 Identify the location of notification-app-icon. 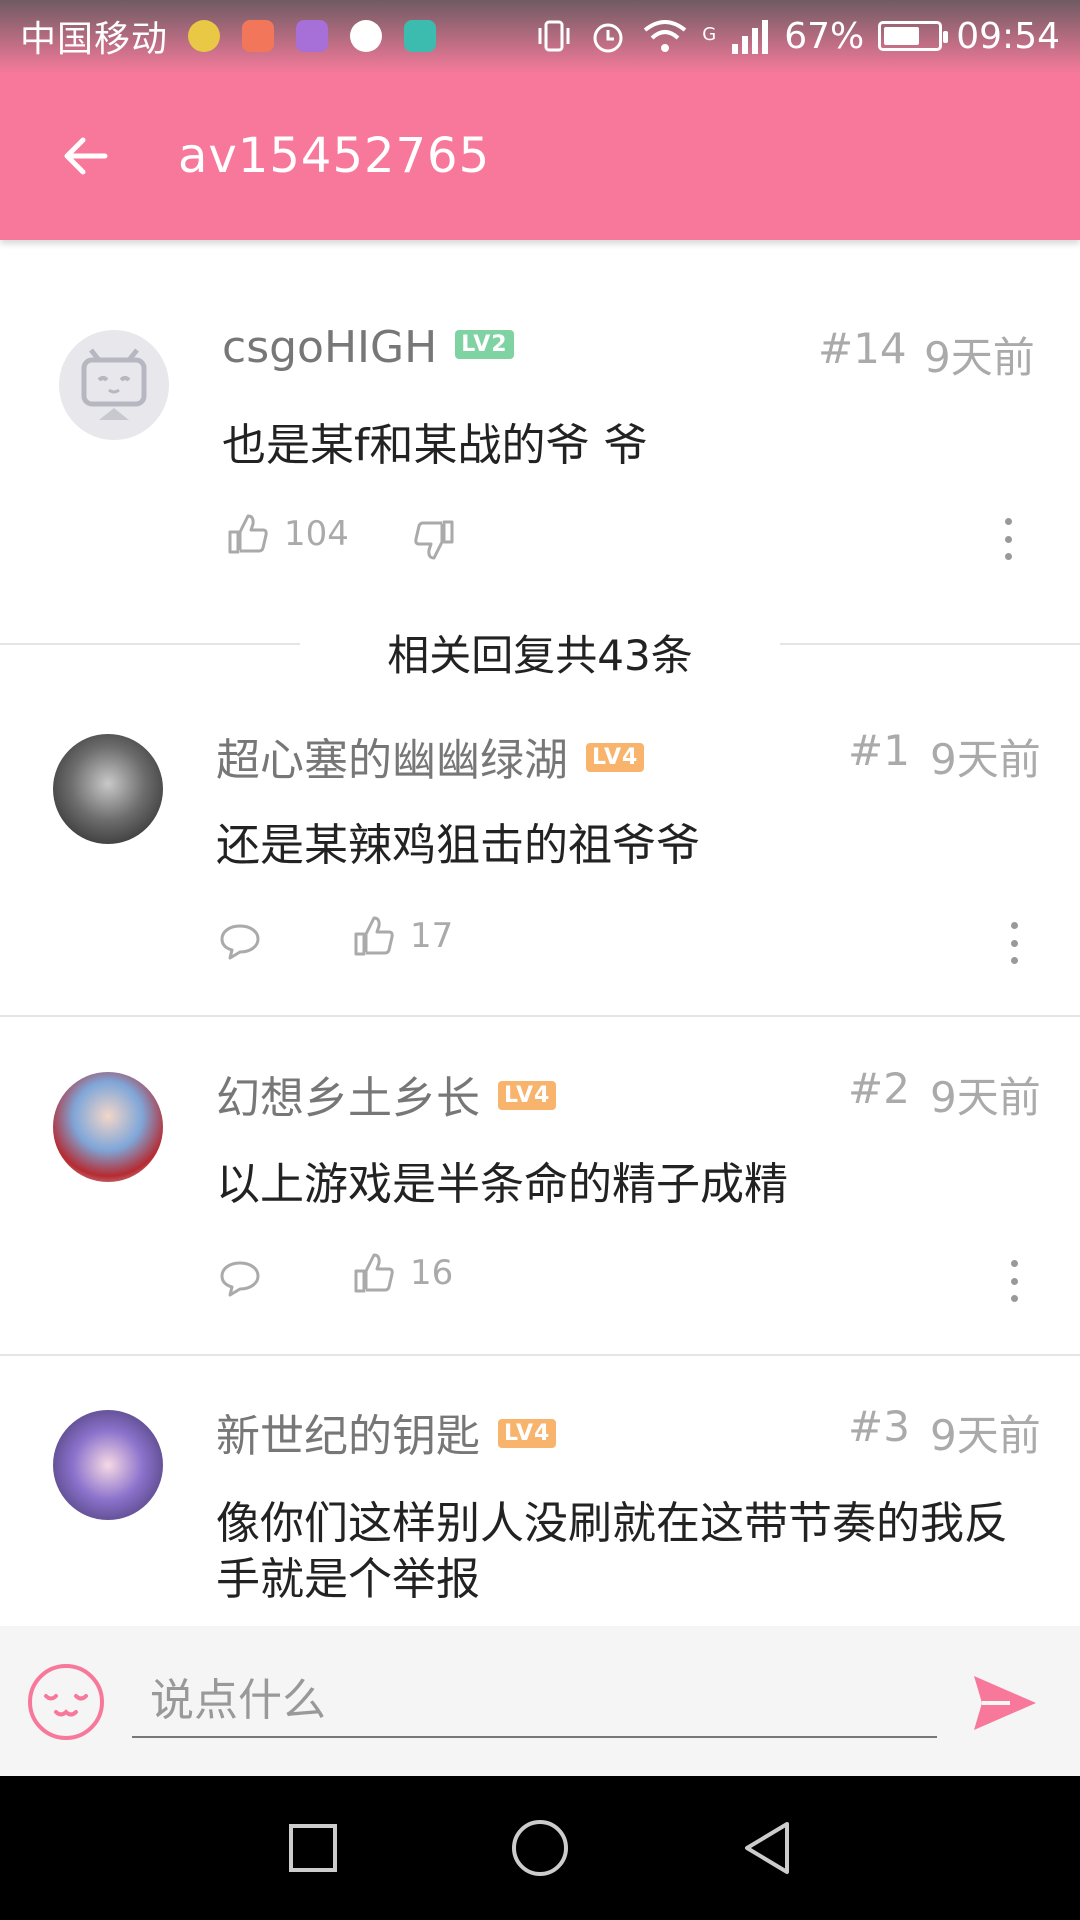
(204, 36).